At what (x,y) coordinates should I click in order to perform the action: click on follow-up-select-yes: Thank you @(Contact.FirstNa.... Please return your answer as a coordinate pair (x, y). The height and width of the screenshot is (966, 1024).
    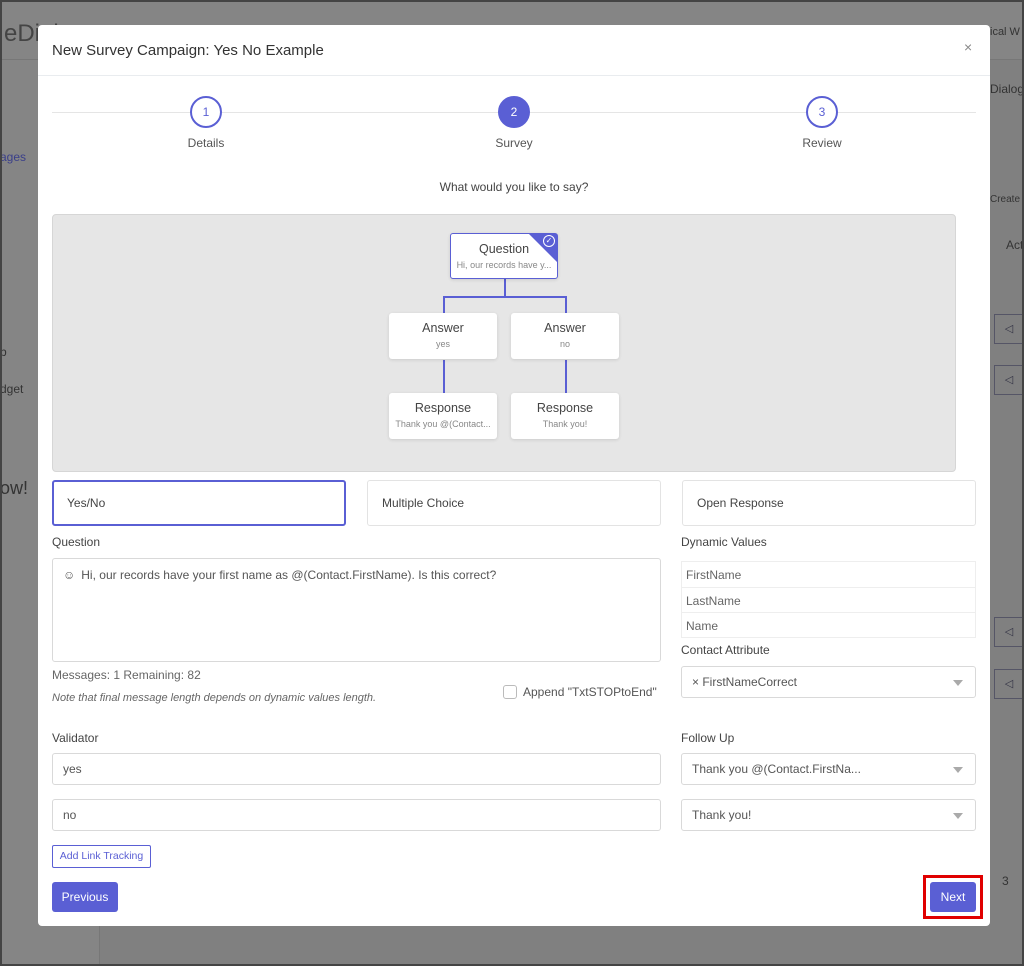
    Looking at the image, I should click on (828, 769).